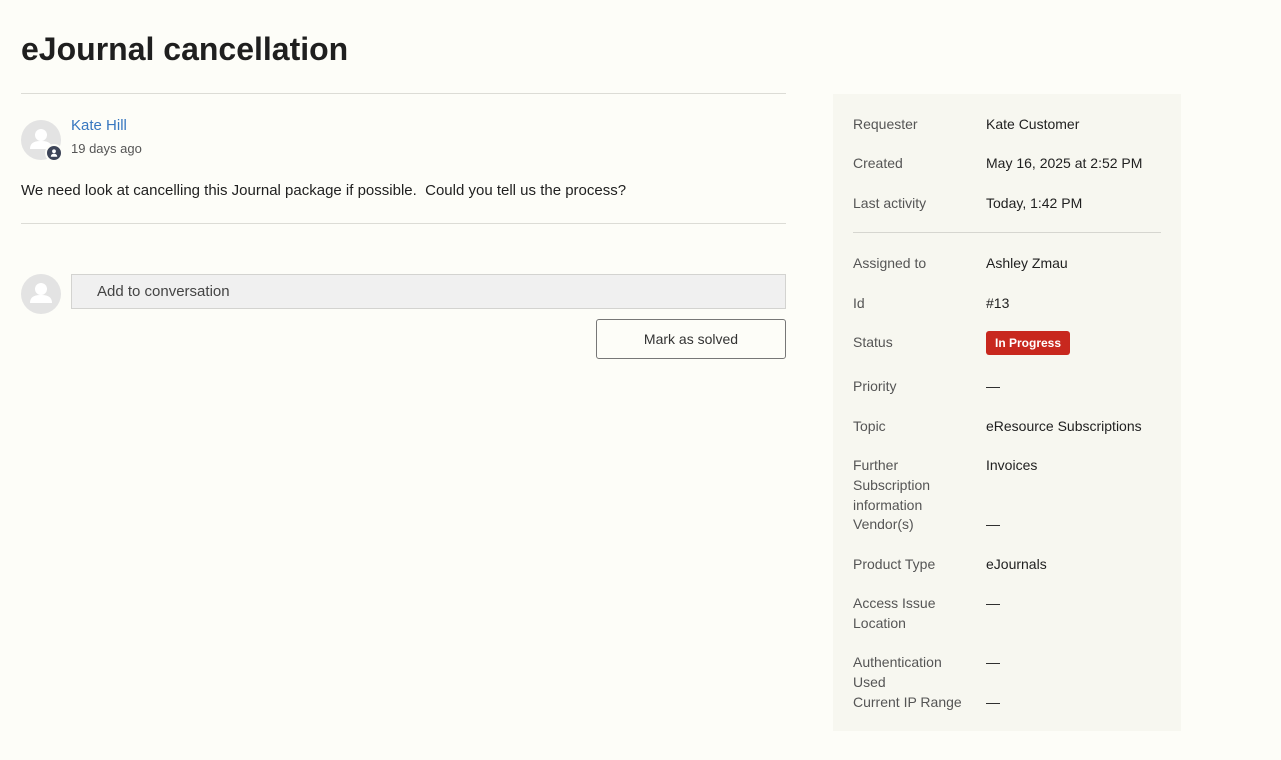  What do you see at coordinates (1027, 263) in the screenshot?
I see `detail-value: Ashley Zmau` at bounding box center [1027, 263].